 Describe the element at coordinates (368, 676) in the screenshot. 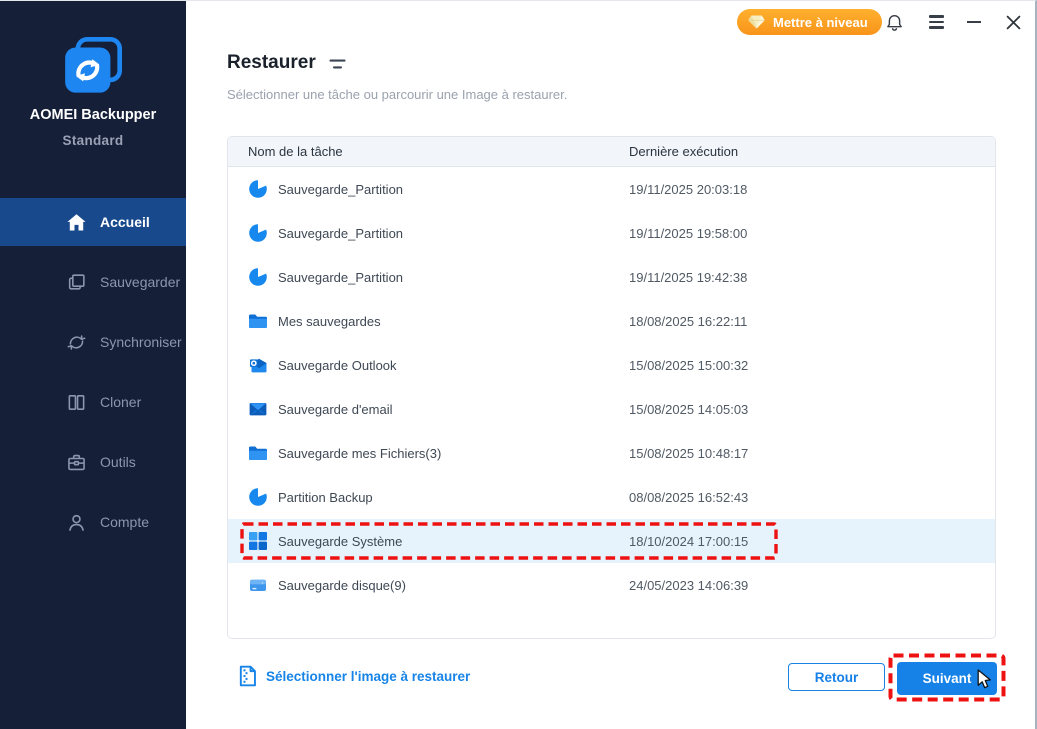

I see `select-image-label: Sélectionner l'image à restaurer` at that location.